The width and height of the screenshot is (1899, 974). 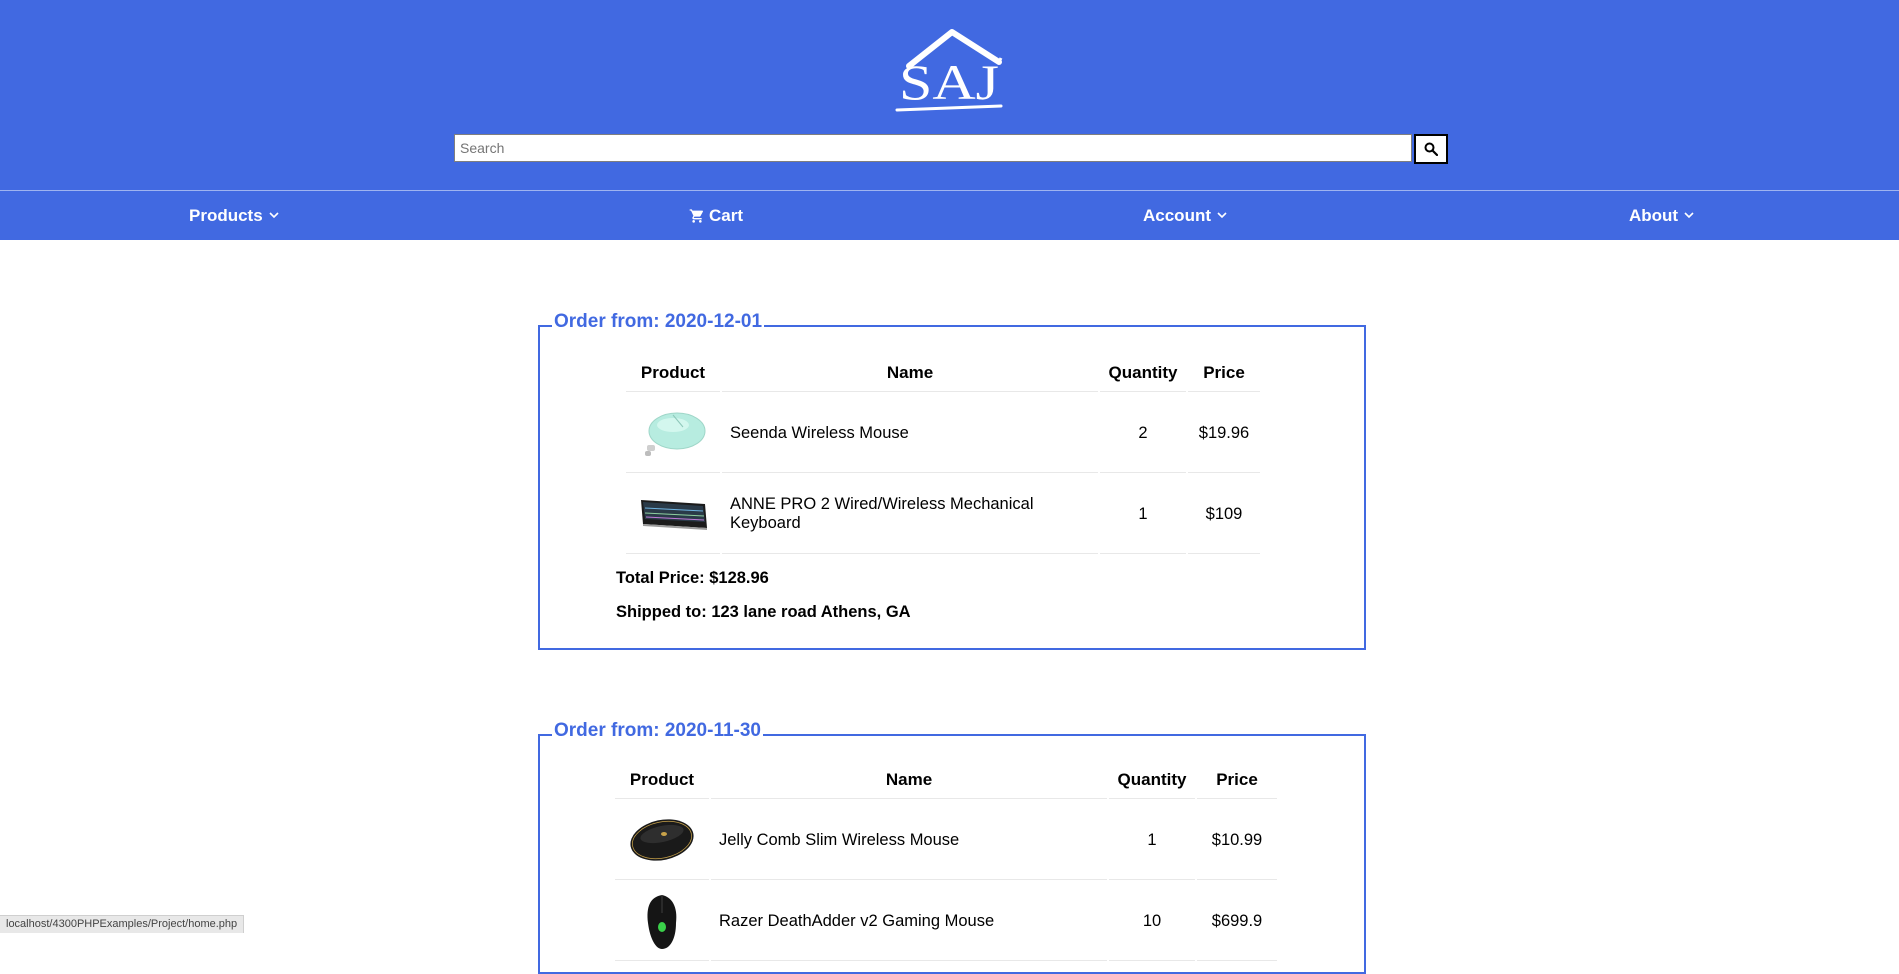 I want to click on order-title: Order from: 2020-12-01, so click(x=658, y=322).